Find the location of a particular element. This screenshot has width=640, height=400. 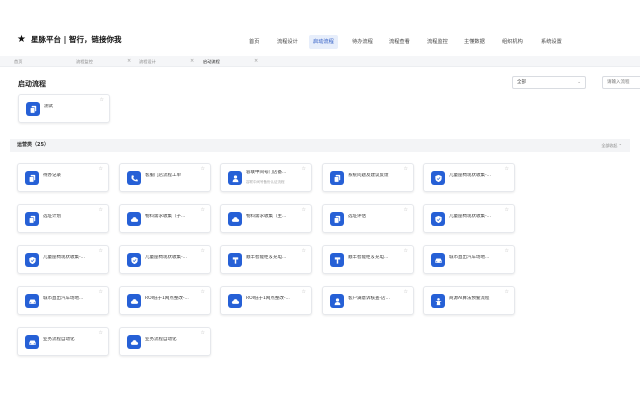

cabinet-icon is located at coordinates (235, 260).